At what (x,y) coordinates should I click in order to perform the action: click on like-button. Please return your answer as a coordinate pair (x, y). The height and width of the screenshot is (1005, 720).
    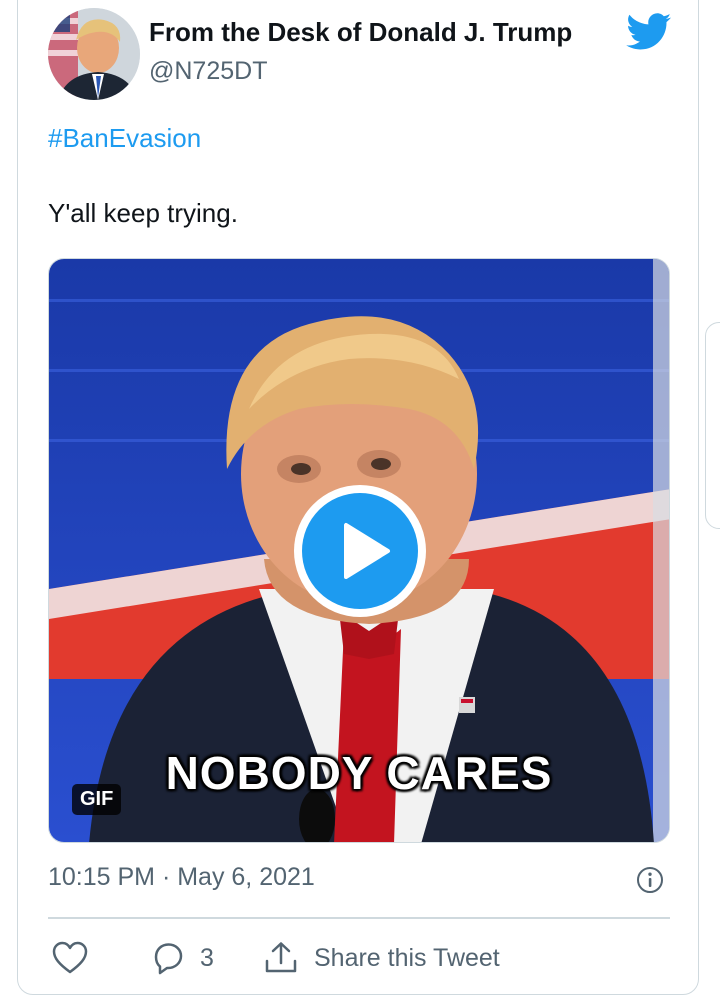
    Looking at the image, I should click on (70, 958).